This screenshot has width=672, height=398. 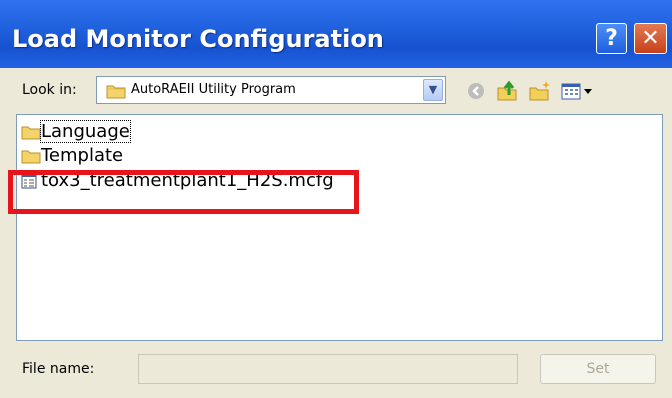 What do you see at coordinates (577, 91) in the screenshot?
I see `view-menu-icon` at bounding box center [577, 91].